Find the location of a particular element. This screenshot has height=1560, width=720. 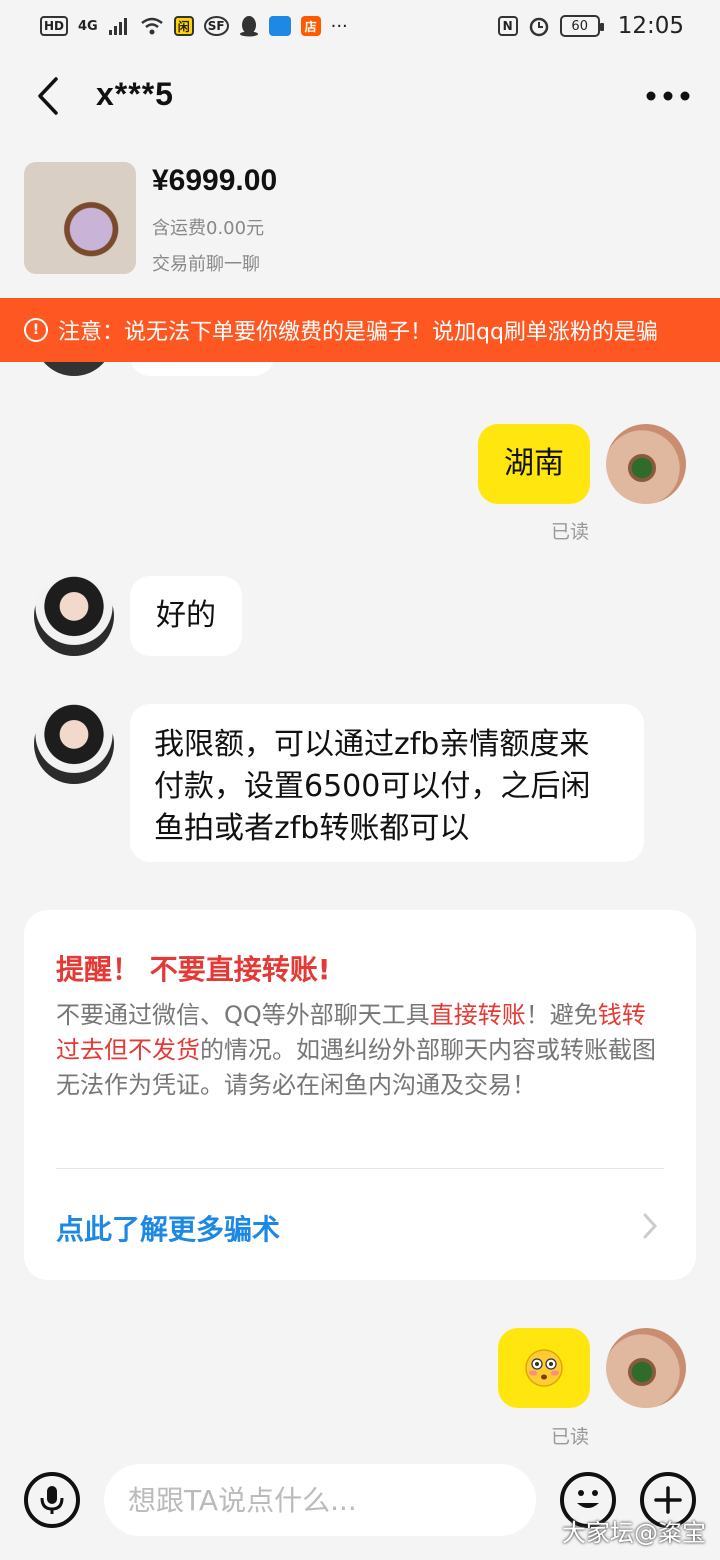

reminder-text: ！避免 is located at coordinates (561, 1015).